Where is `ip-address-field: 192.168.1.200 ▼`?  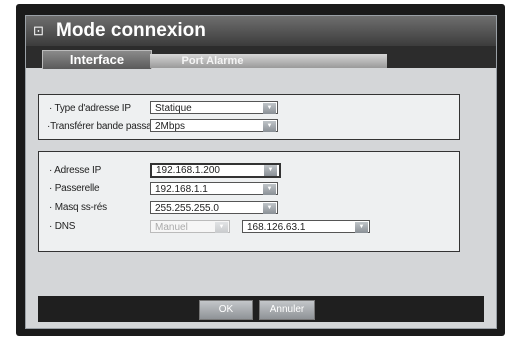 ip-address-field: 192.168.1.200 ▼ is located at coordinates (215, 170).